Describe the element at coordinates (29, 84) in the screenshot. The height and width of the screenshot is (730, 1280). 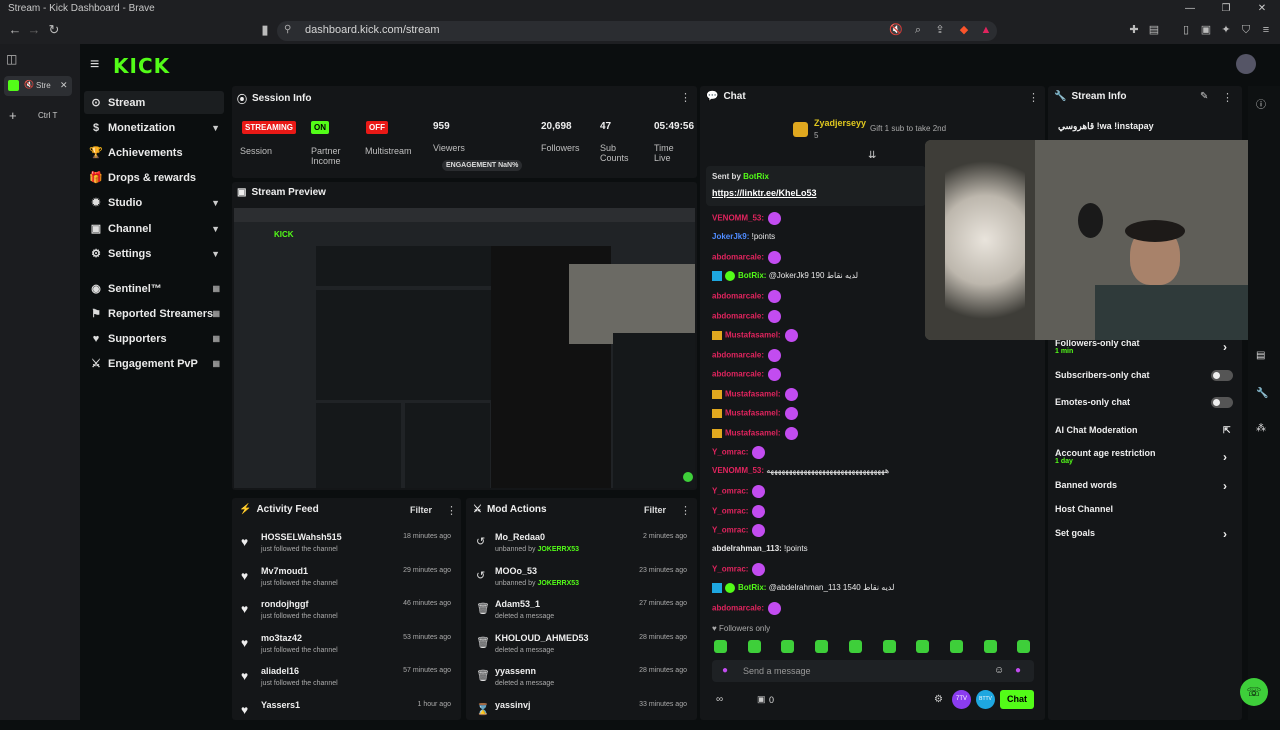
I see `tab-mute-icon: 🔇` at that location.